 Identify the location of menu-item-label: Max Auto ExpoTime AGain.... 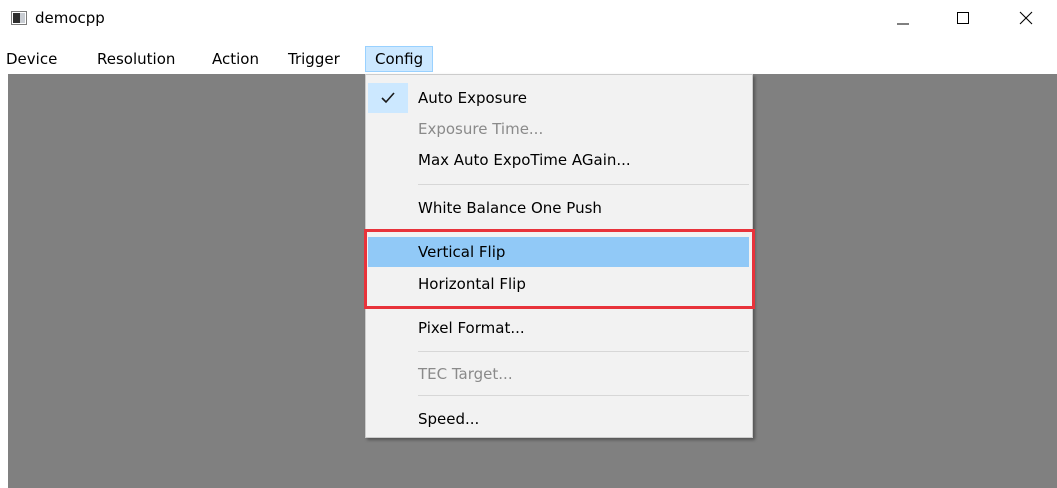
(524, 160).